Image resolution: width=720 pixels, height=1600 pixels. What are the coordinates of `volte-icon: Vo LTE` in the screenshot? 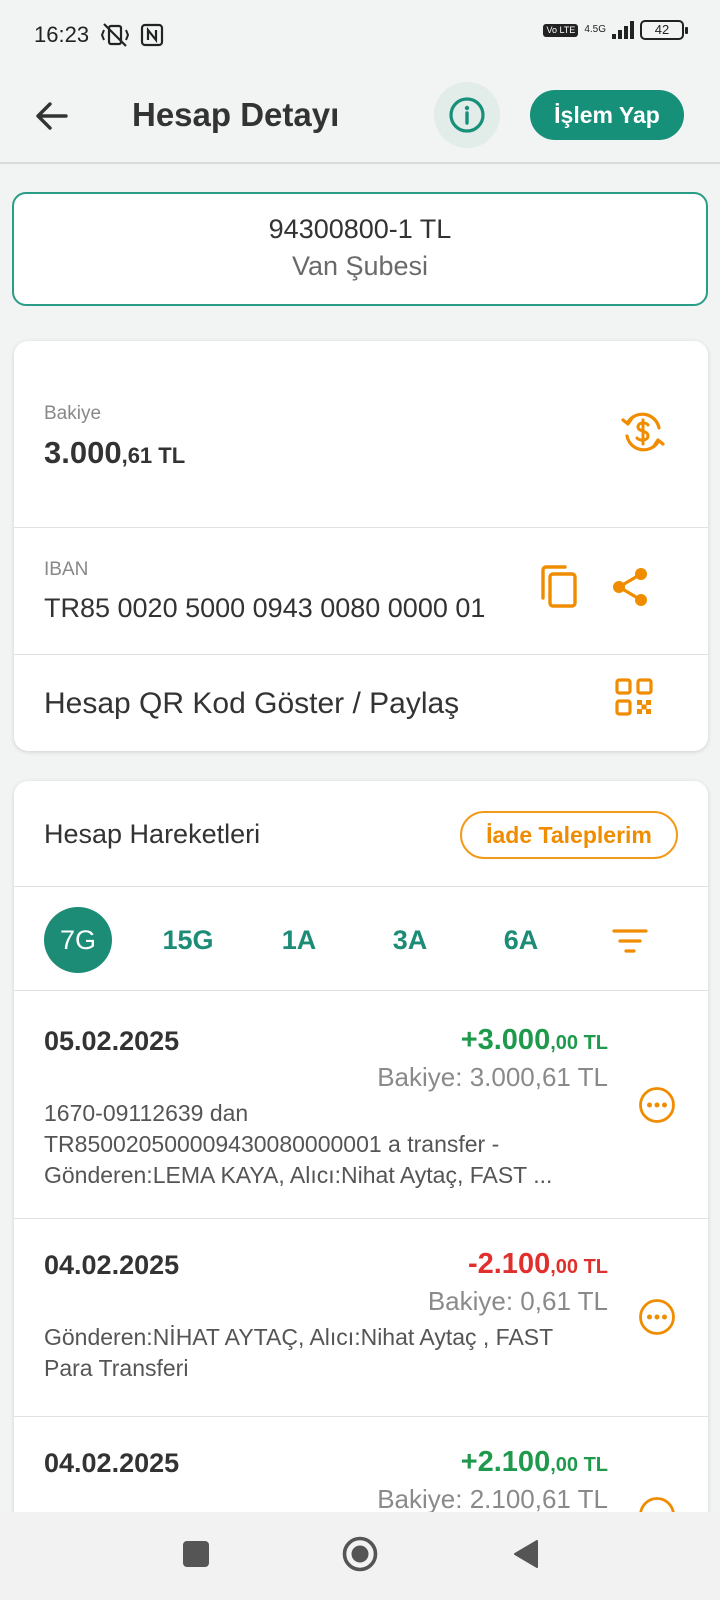 It's located at (561, 30).